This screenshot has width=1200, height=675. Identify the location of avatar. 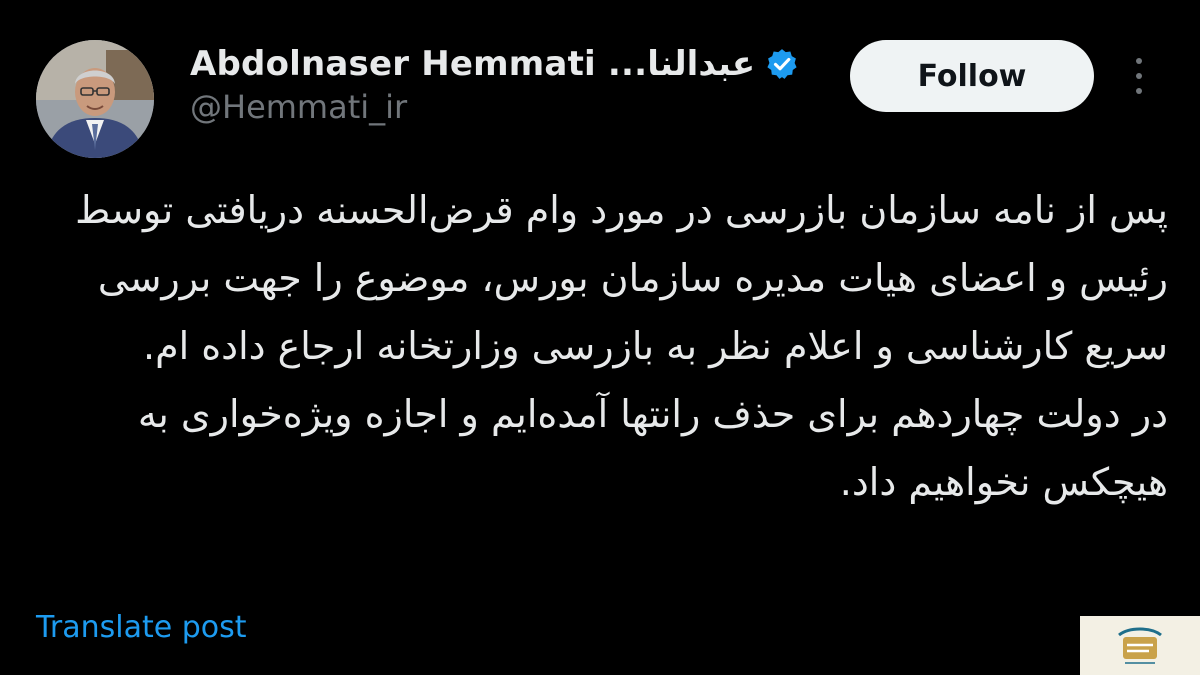
(95, 99).